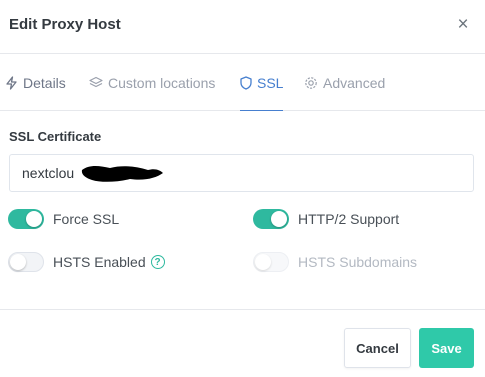 The width and height of the screenshot is (485, 377). Describe the element at coordinates (246, 82) in the screenshot. I see `shield-icon` at that location.